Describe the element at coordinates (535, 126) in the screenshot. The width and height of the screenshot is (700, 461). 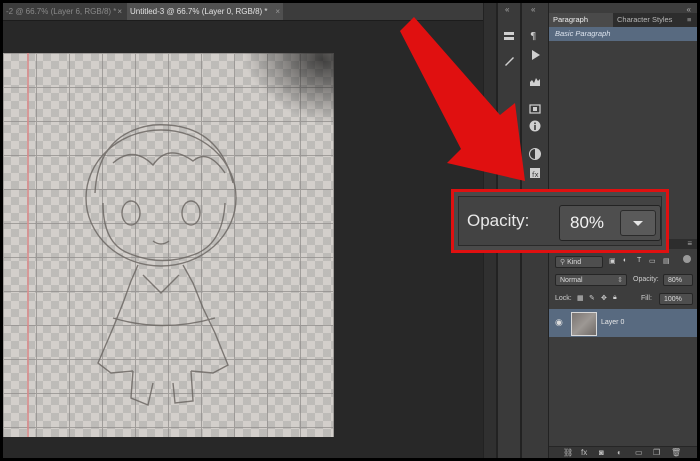
I see `info-icon` at that location.